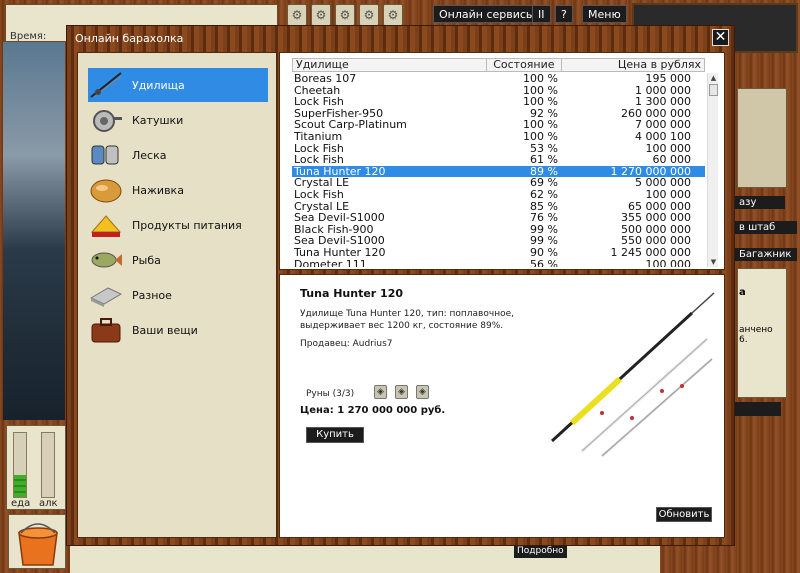 The image size is (800, 573). I want to click on bucket-icon, so click(37, 541).